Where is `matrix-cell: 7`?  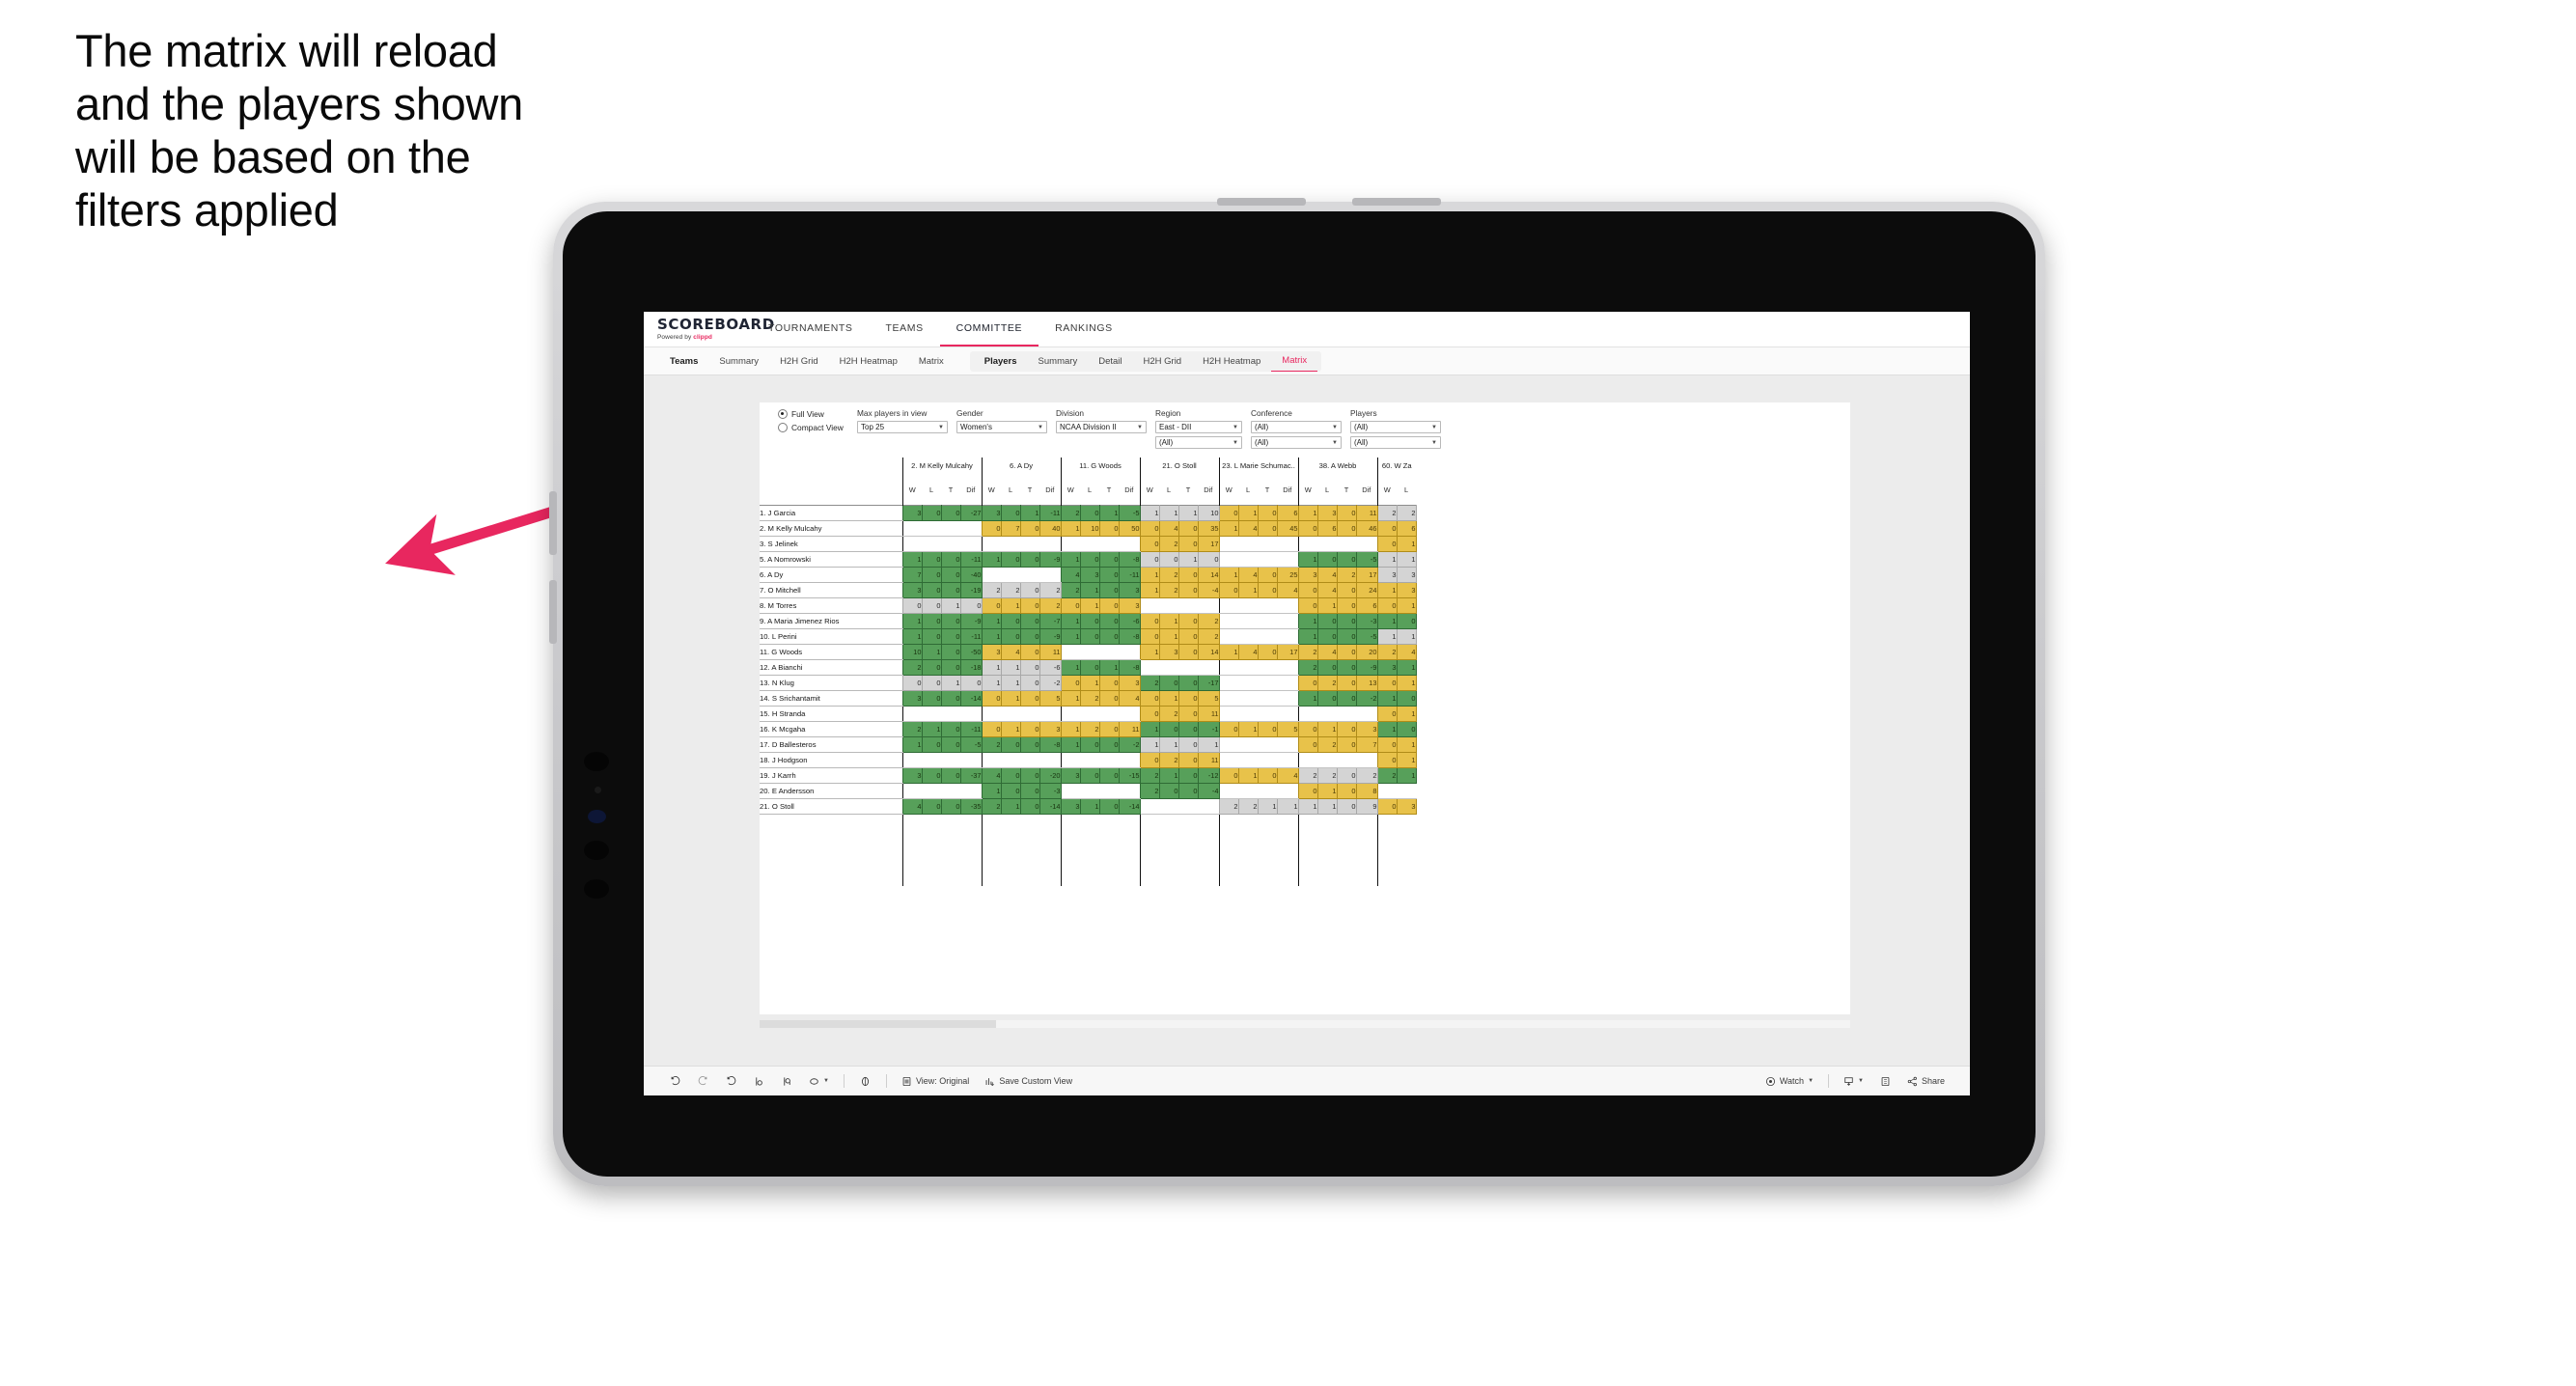
matrix-cell: 7 is located at coordinates (1366, 744).